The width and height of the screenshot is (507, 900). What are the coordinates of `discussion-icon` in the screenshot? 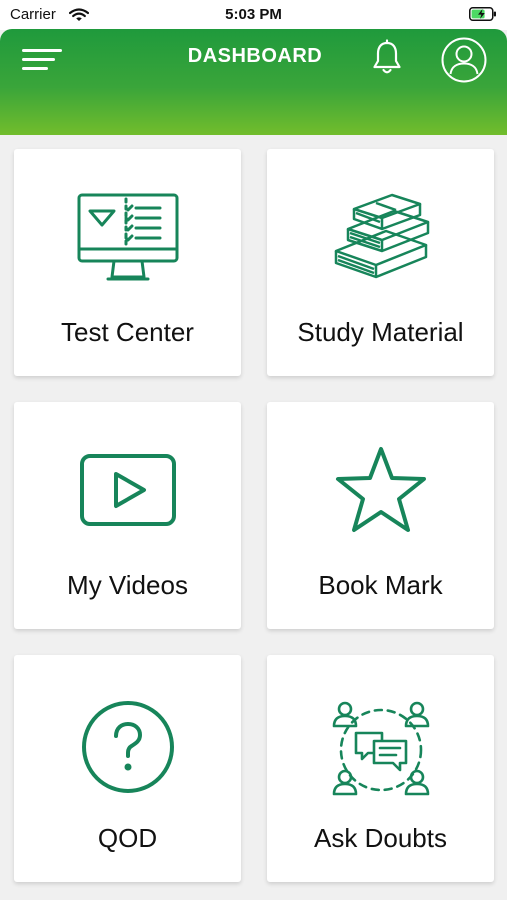 It's located at (380, 747).